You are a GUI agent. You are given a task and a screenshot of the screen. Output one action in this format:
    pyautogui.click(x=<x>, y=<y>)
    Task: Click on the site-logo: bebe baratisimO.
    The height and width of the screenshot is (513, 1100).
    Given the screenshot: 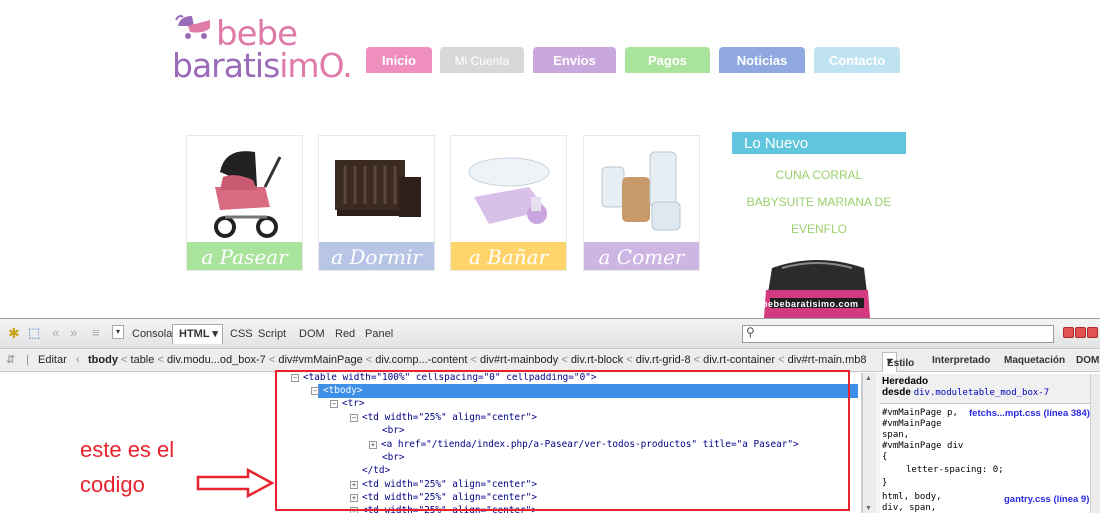 What is the action you would take?
    pyautogui.click(x=267, y=48)
    